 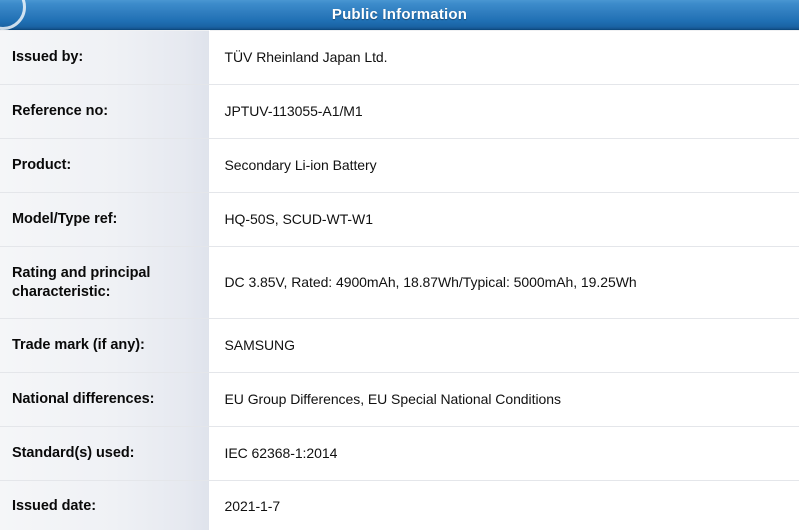 I want to click on row-label-national-differences: National differences:, so click(x=105, y=399).